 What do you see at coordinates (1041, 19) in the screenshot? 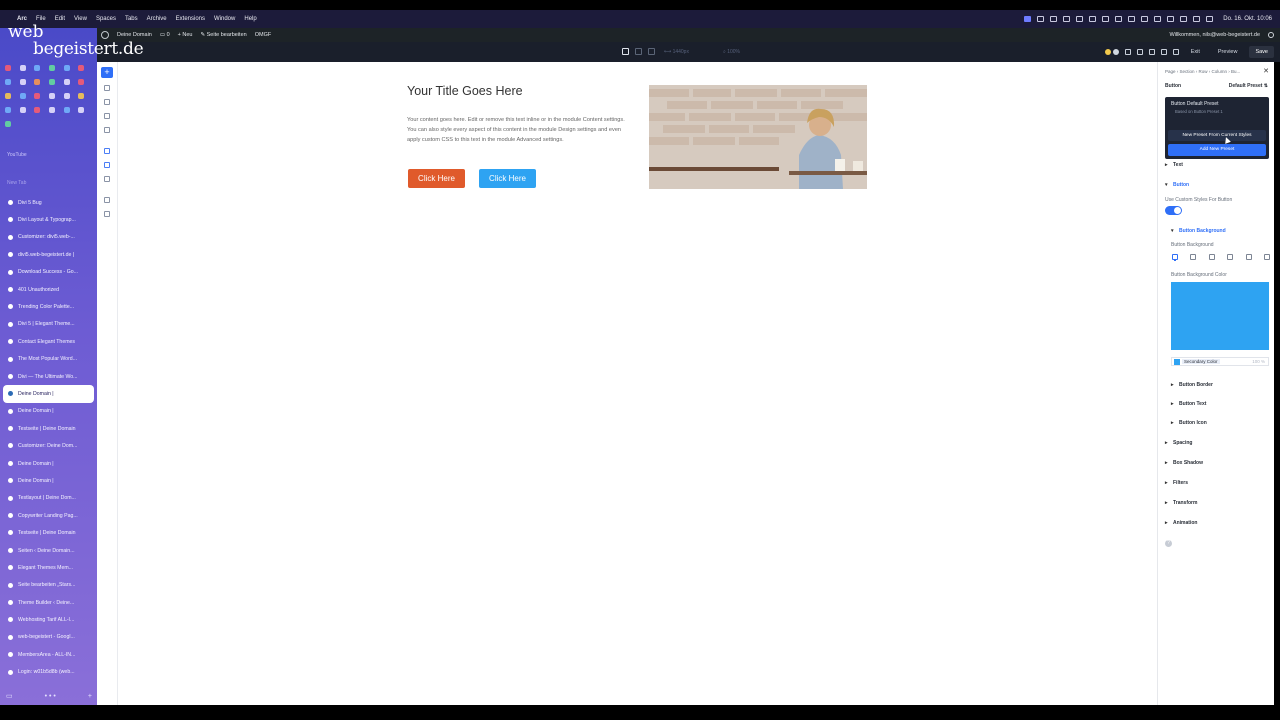
I see `camera-icon` at bounding box center [1041, 19].